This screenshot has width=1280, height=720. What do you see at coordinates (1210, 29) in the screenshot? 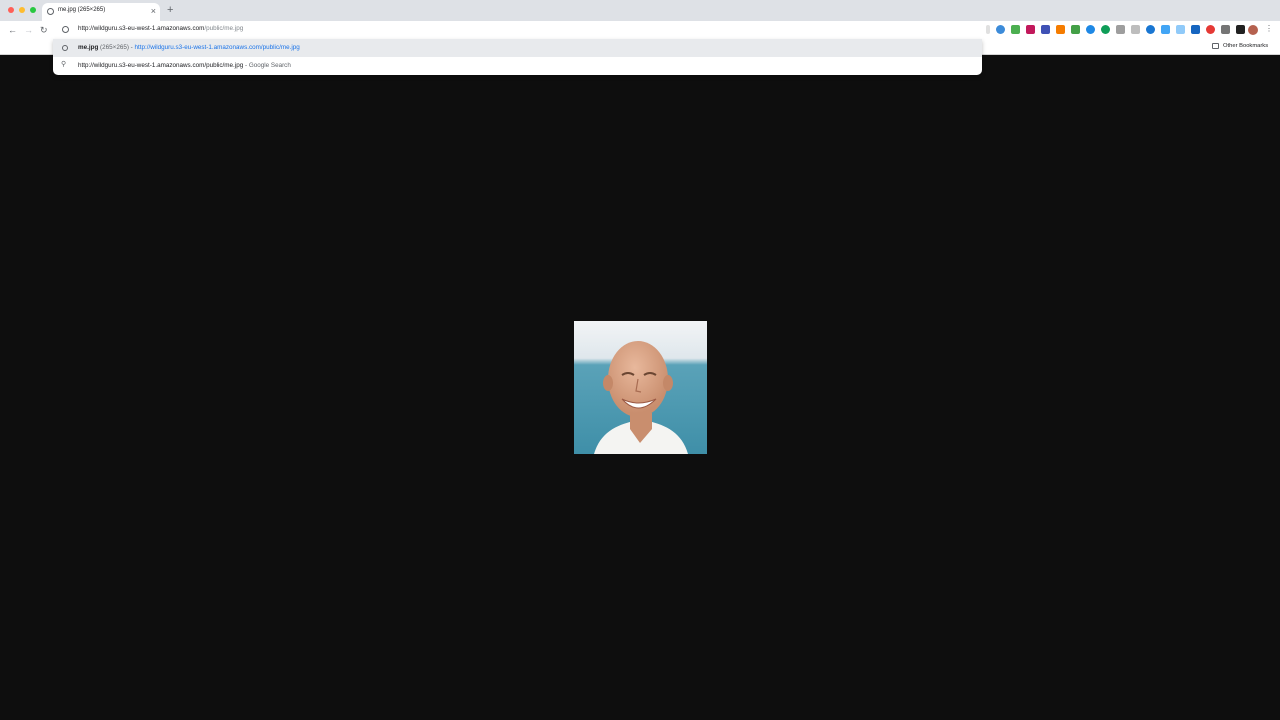
I see `extension-13-icon` at bounding box center [1210, 29].